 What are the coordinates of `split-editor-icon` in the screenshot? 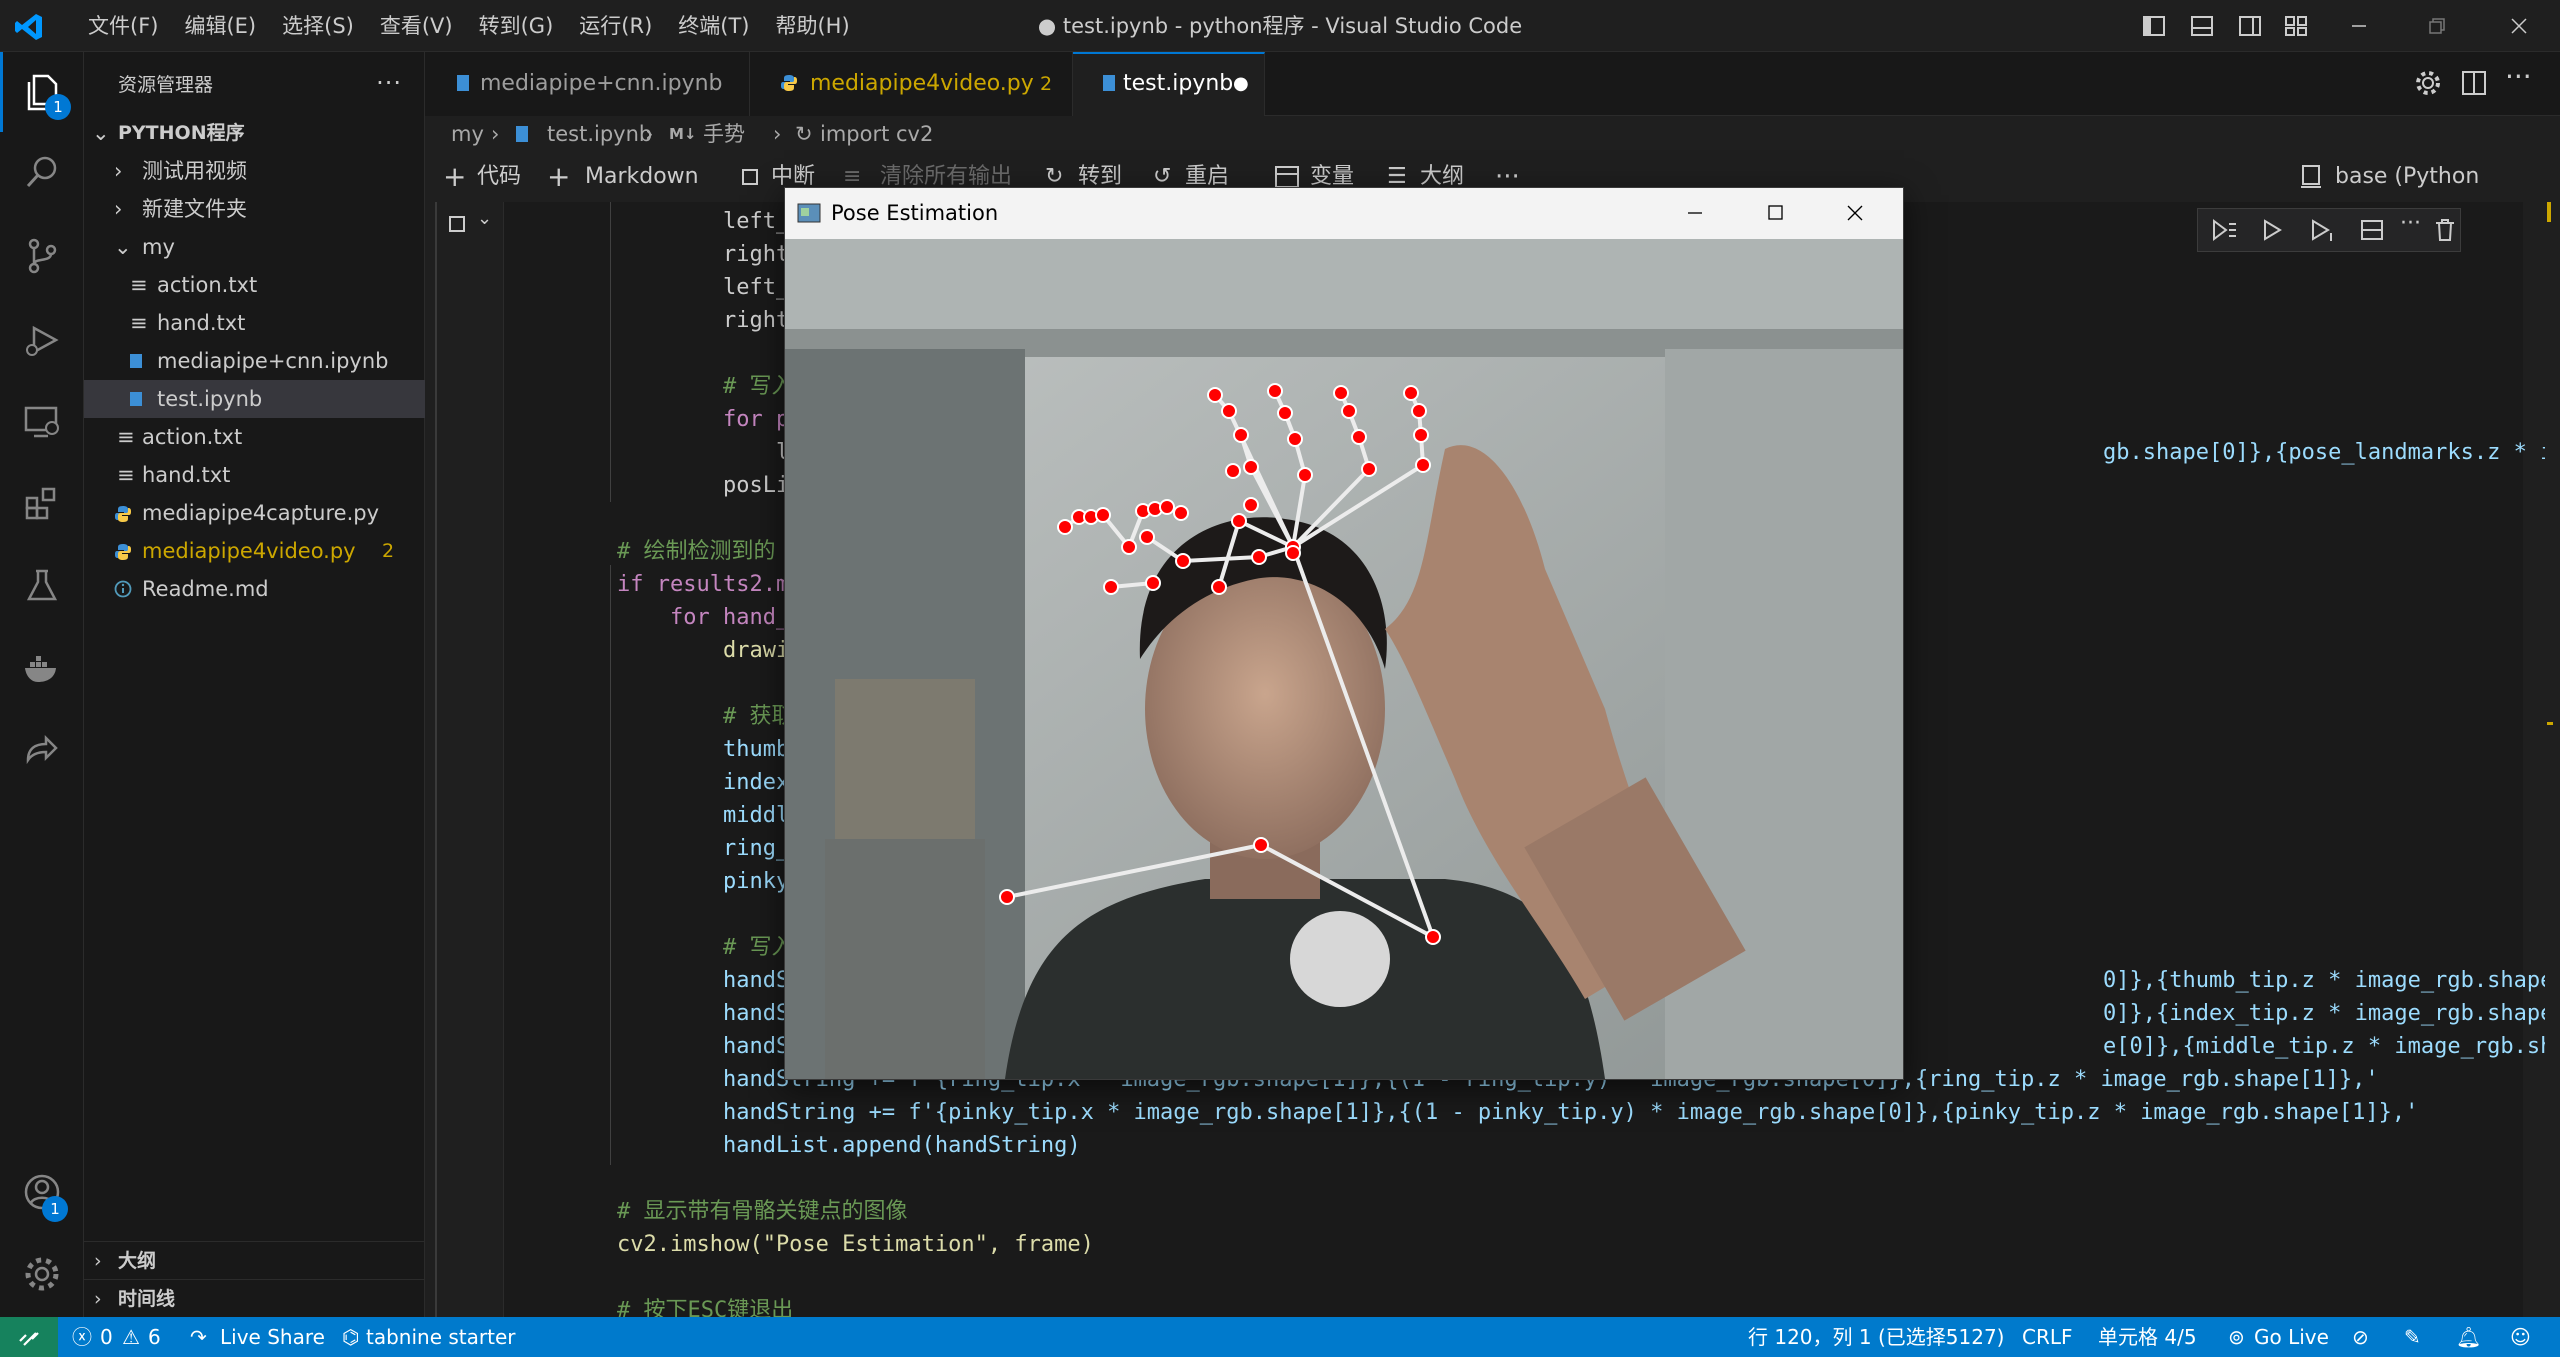 It's located at (2474, 83).